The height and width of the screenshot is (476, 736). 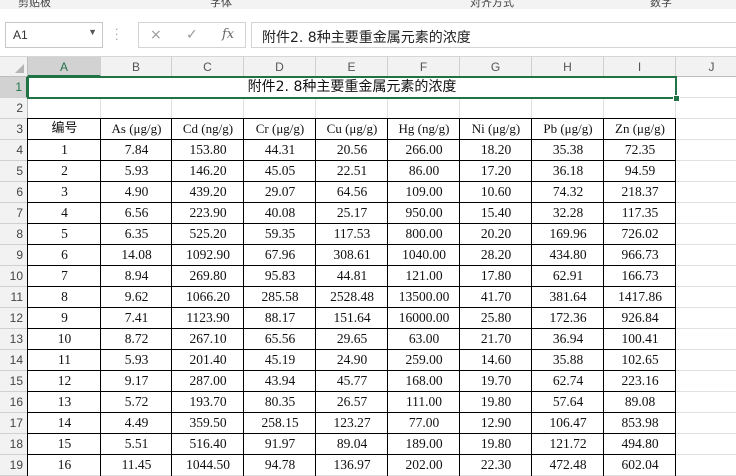 What do you see at coordinates (280, 297) in the screenshot?
I see `table-cell: 285.58` at bounding box center [280, 297].